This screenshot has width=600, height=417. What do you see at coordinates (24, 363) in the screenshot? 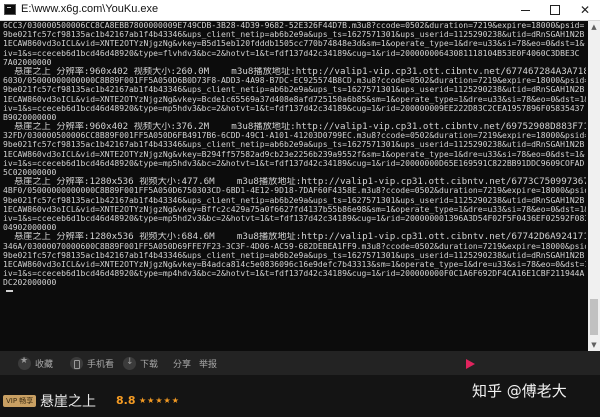
I see `star-icon` at bounding box center [24, 363].